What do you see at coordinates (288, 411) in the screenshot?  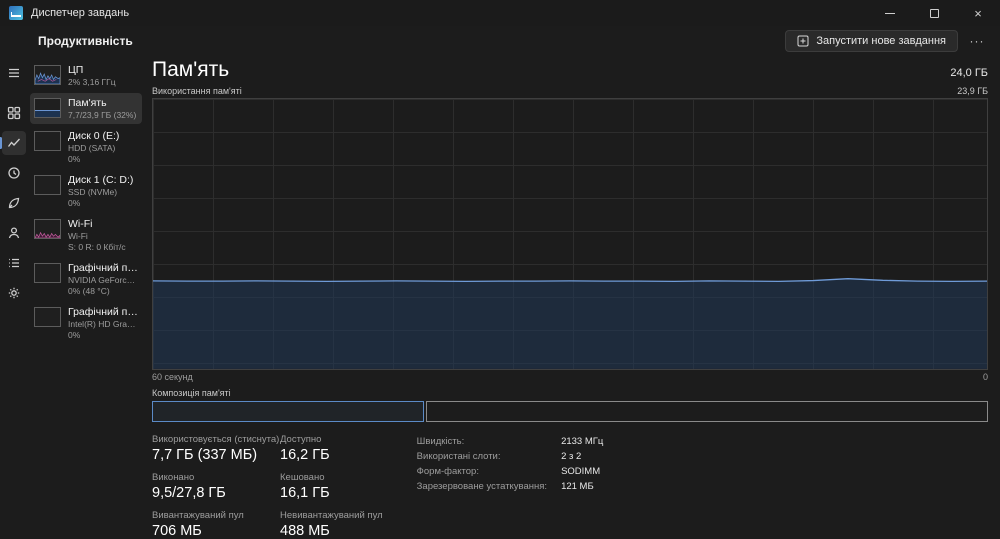 I see `memory-in-use-segment` at bounding box center [288, 411].